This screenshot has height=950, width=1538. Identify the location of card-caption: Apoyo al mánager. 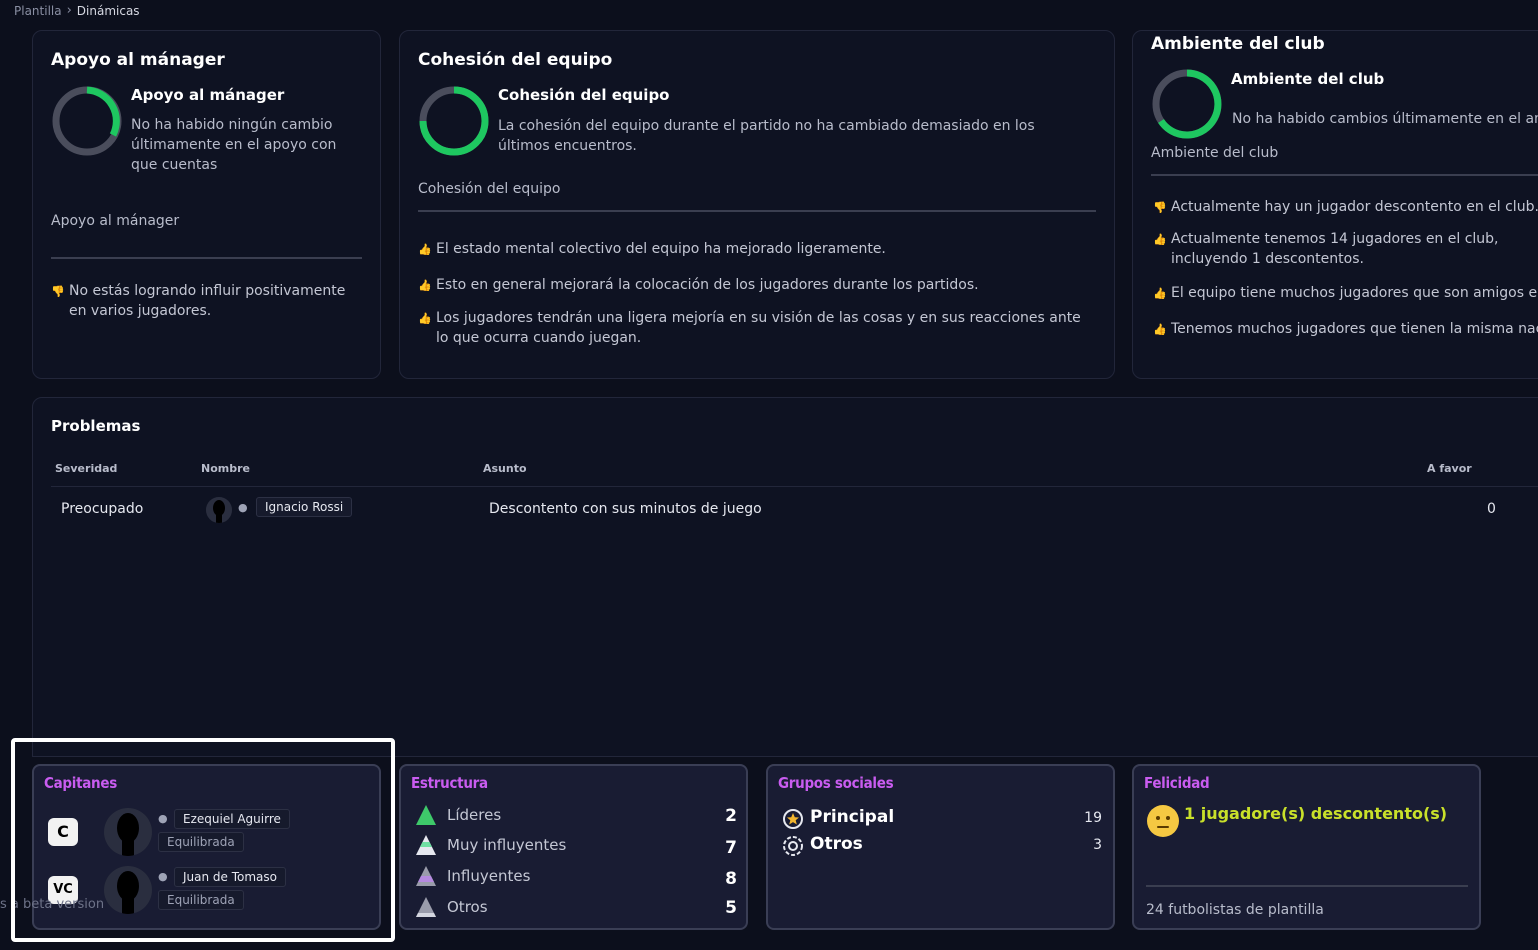
(115, 221).